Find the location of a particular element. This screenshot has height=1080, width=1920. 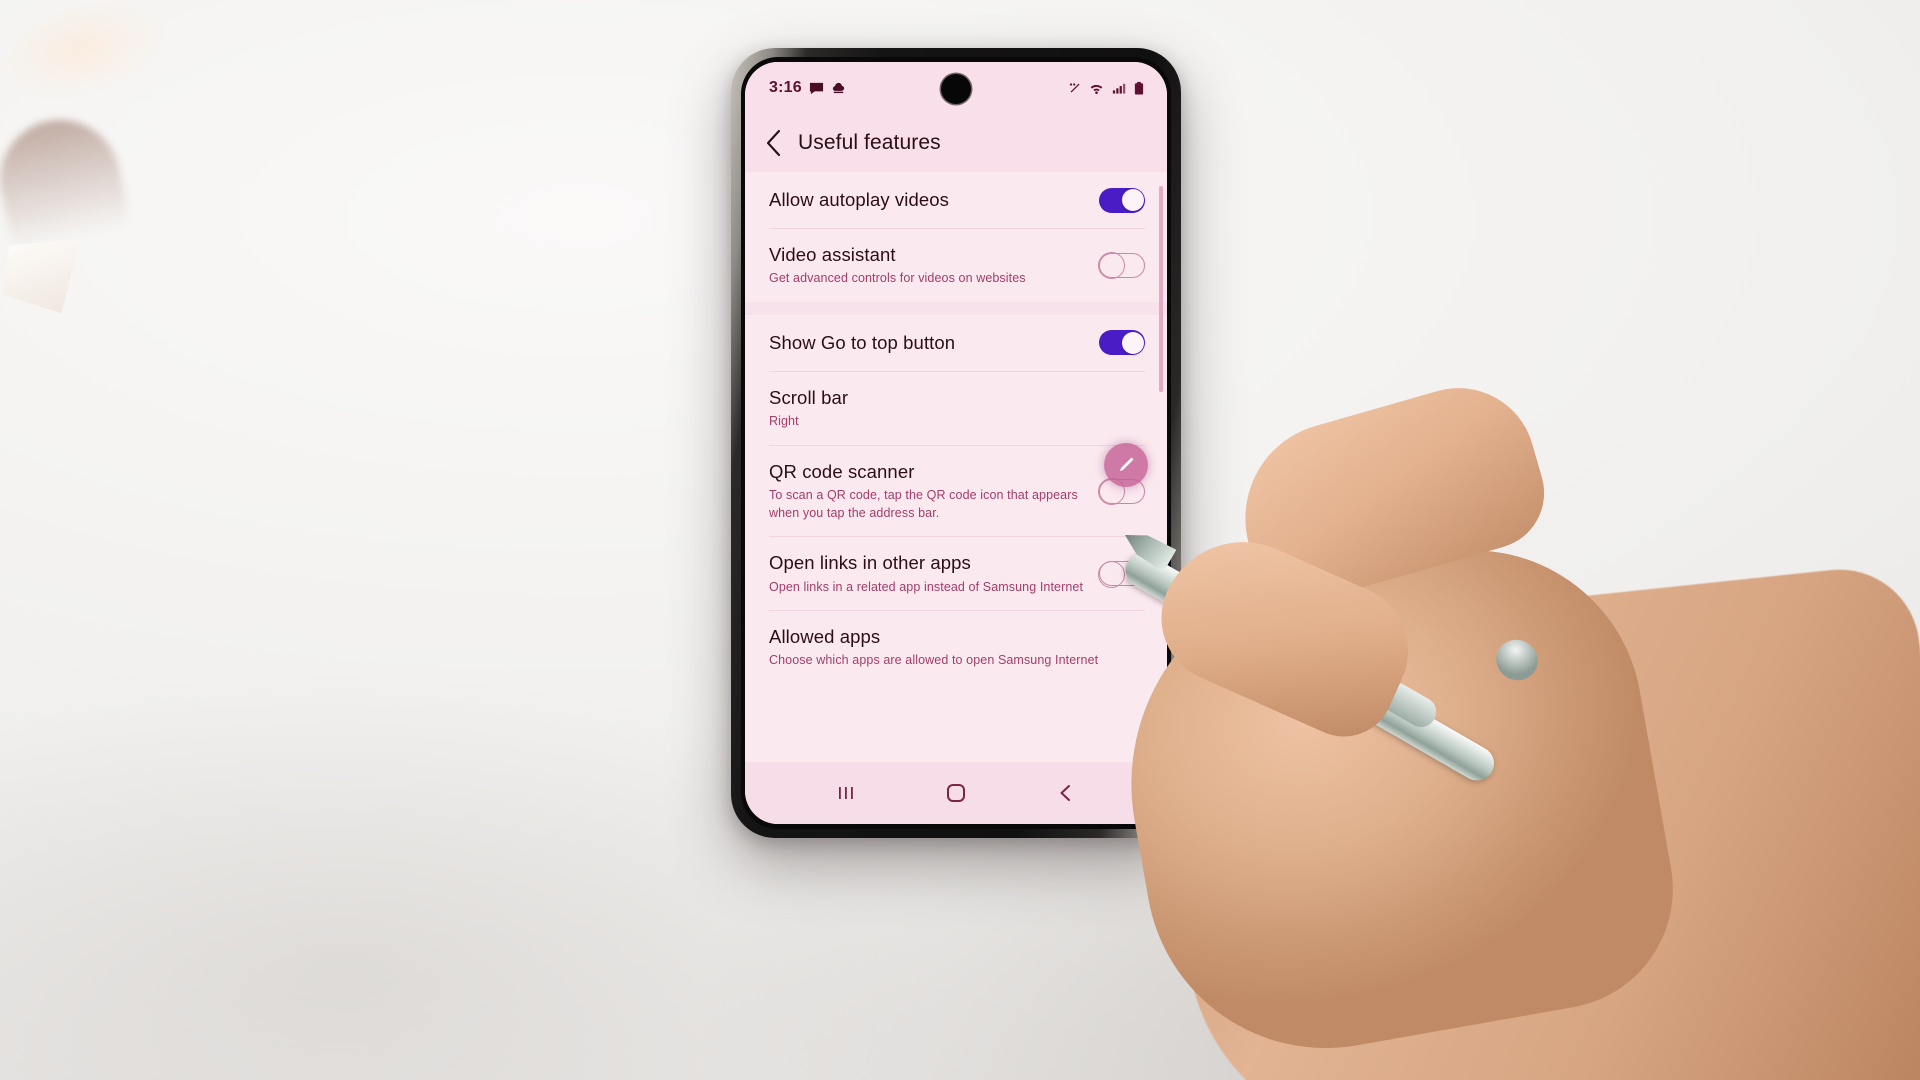

setting-row-text: Allow autoplay videos is located at coordinates (934, 199).